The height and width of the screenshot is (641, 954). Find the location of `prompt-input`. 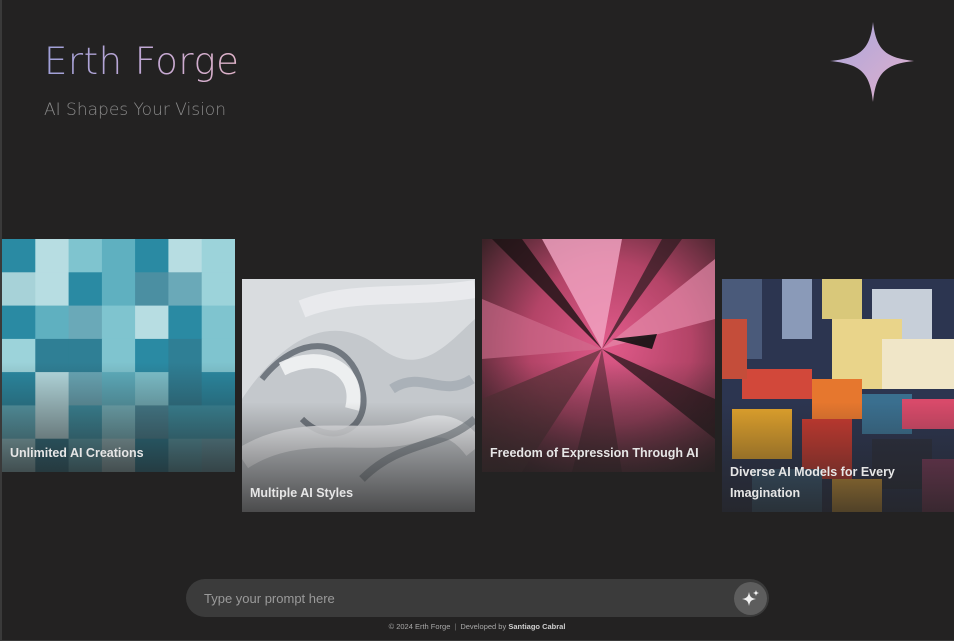

prompt-input is located at coordinates (456, 598).